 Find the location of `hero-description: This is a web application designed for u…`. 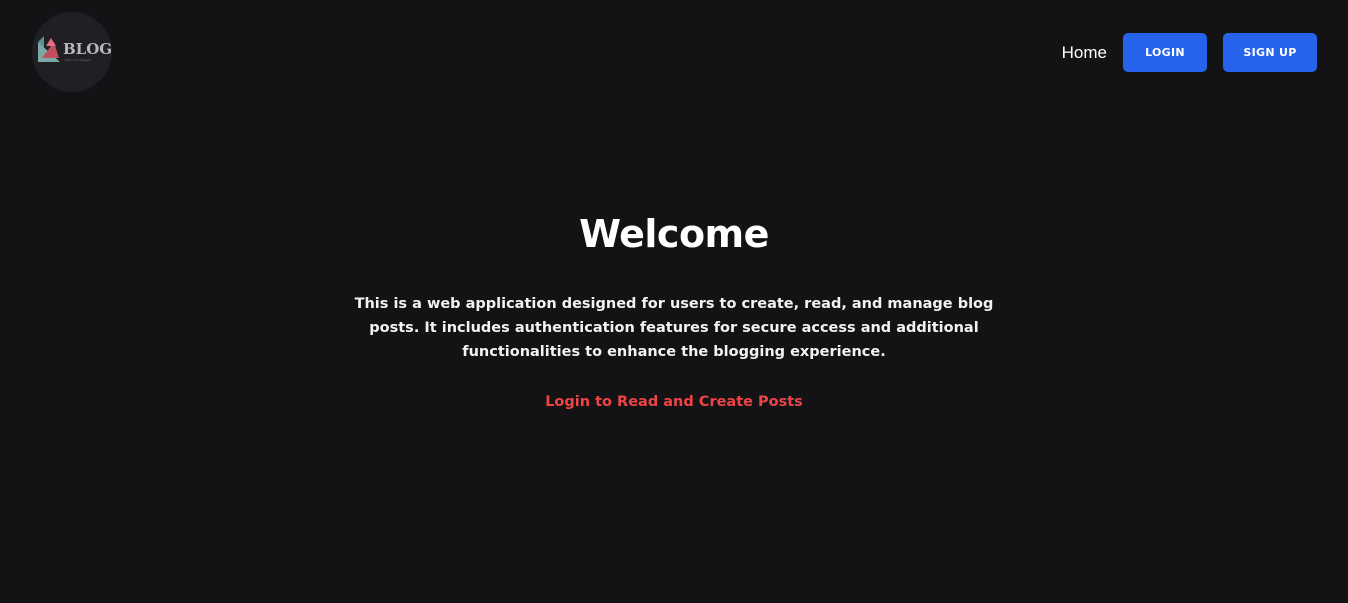

hero-description: This is a web application designed for u… is located at coordinates (674, 328).